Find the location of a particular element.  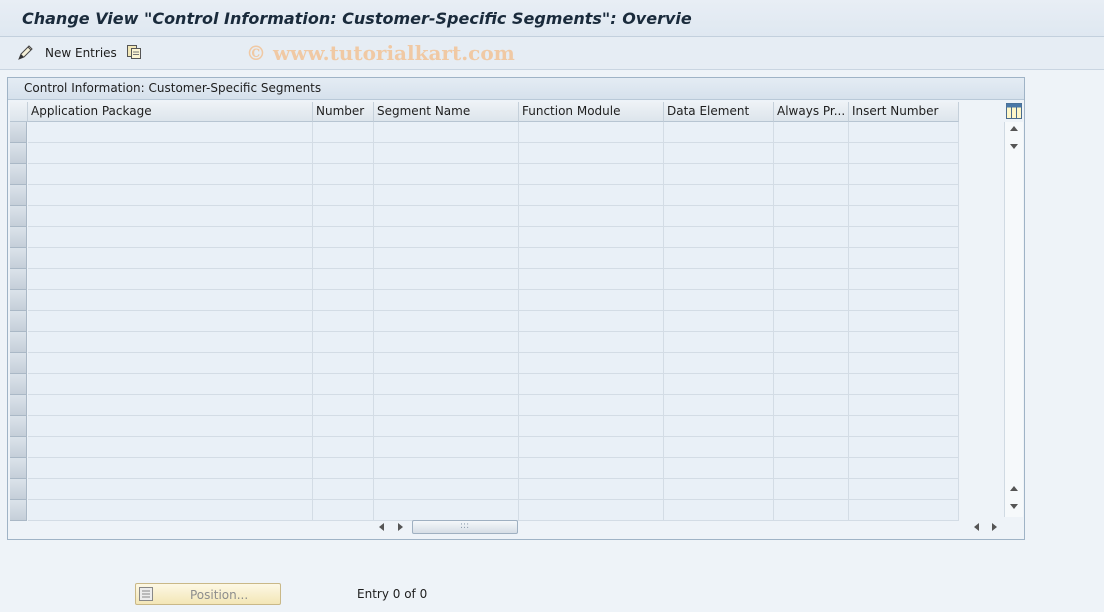

column-header-data-element: Data Element is located at coordinates (719, 112).